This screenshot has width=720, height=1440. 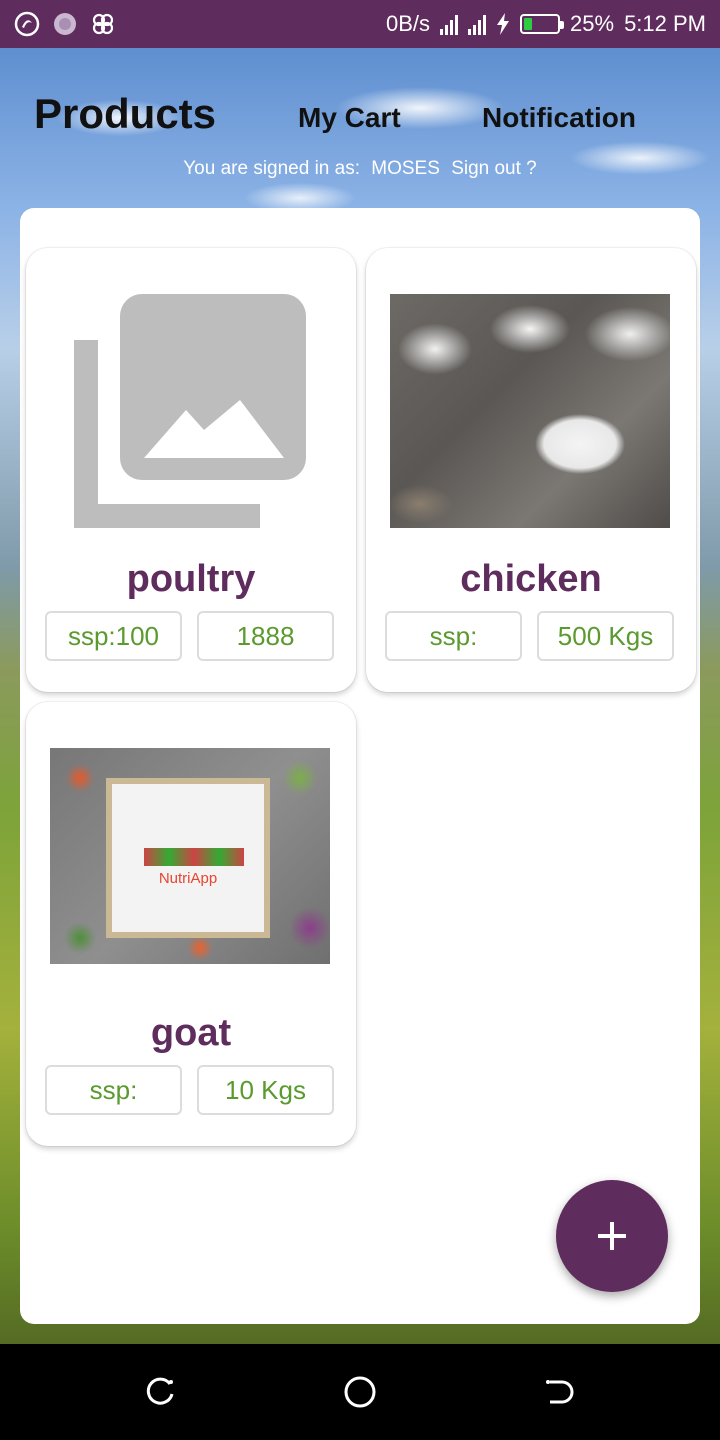 What do you see at coordinates (449, 24) in the screenshot?
I see `hd-signal-icon` at bounding box center [449, 24].